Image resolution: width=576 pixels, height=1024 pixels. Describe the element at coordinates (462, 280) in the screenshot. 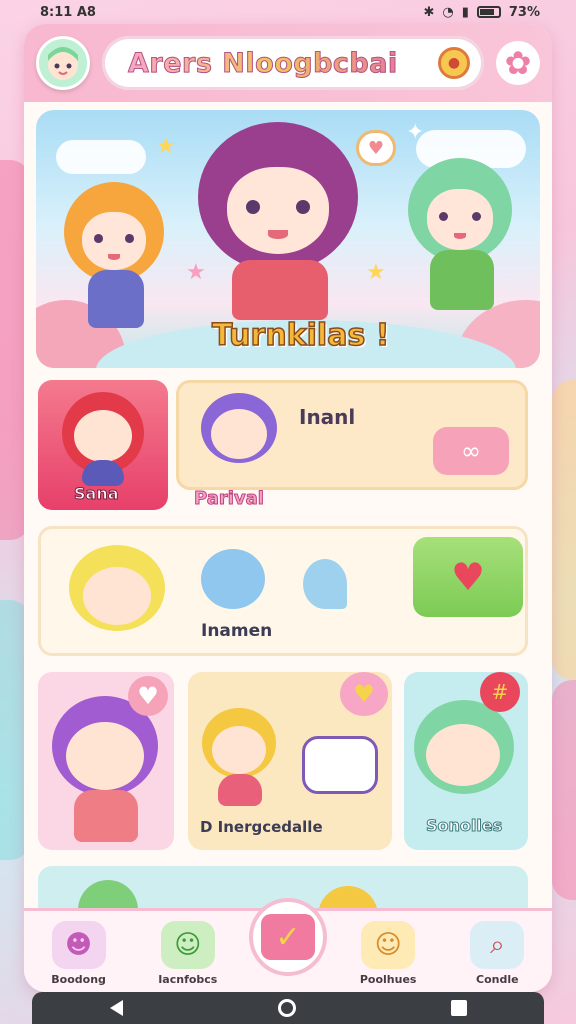

I see `chibi-green-body` at that location.